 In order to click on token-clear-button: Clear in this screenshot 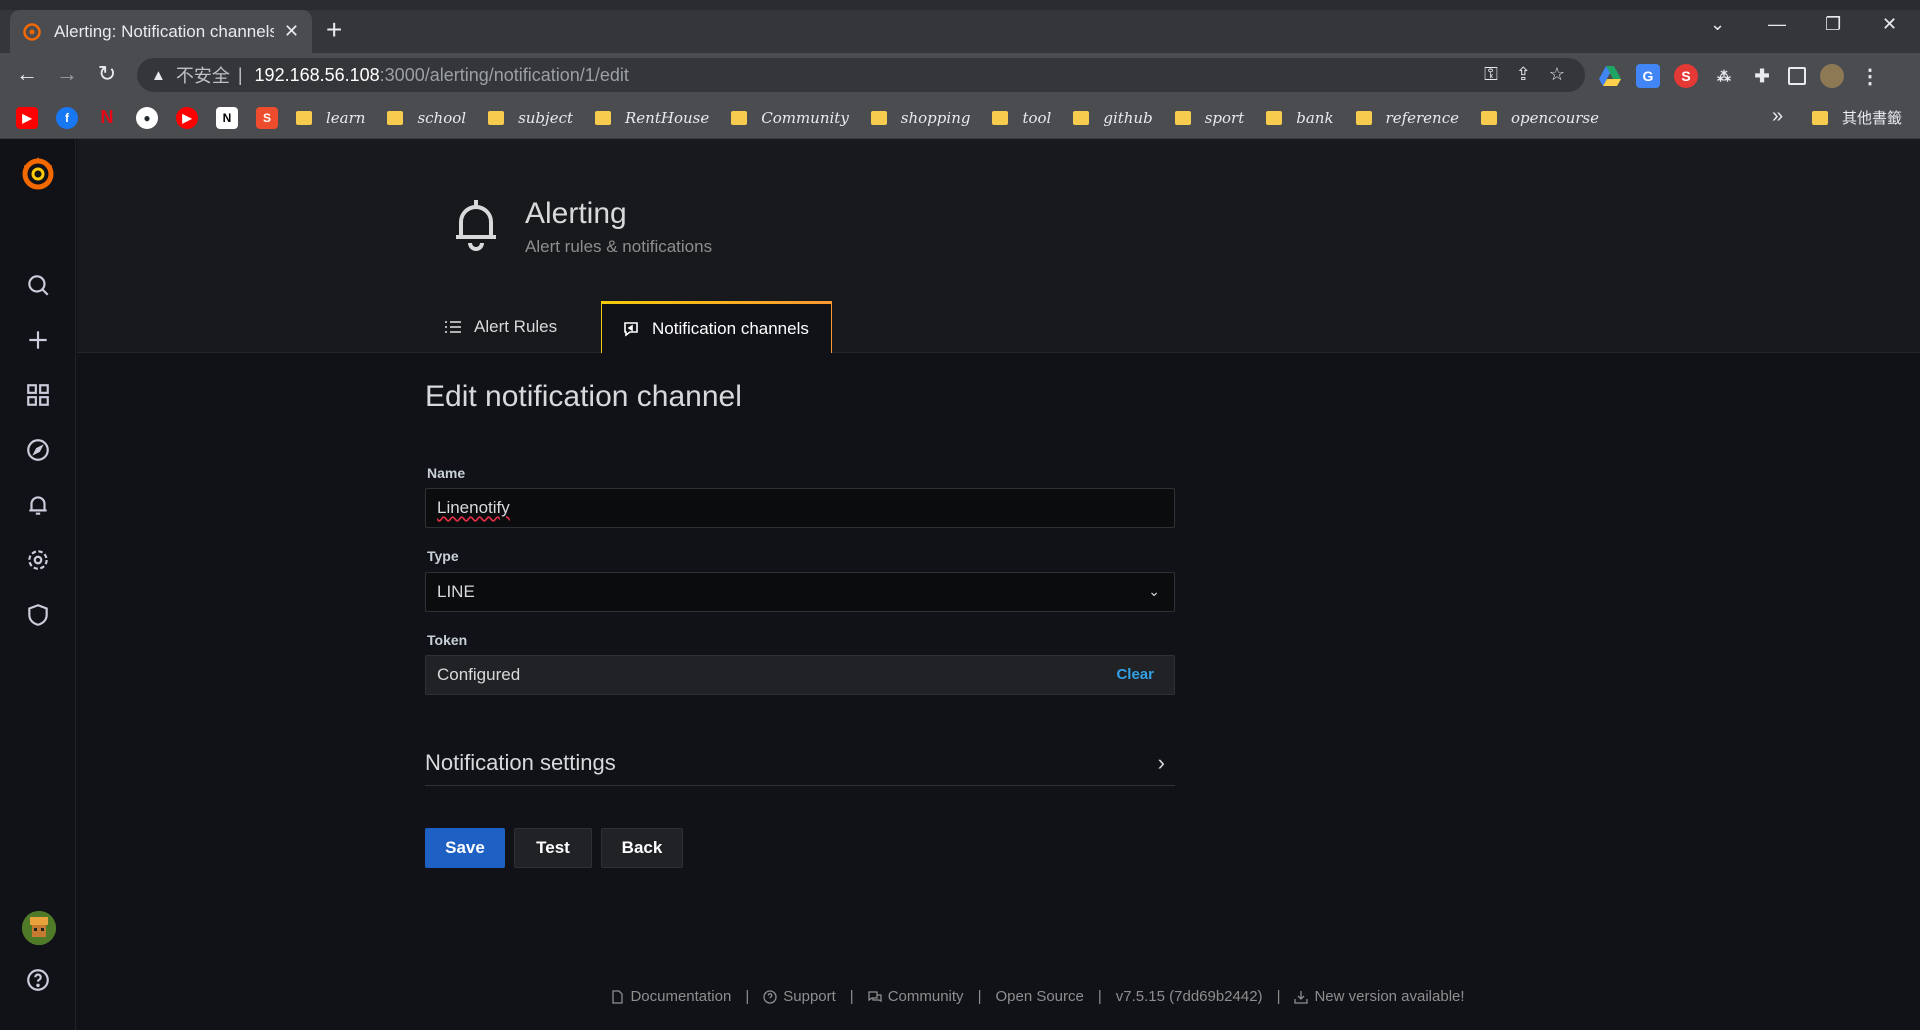, I will do `click(1135, 674)`.